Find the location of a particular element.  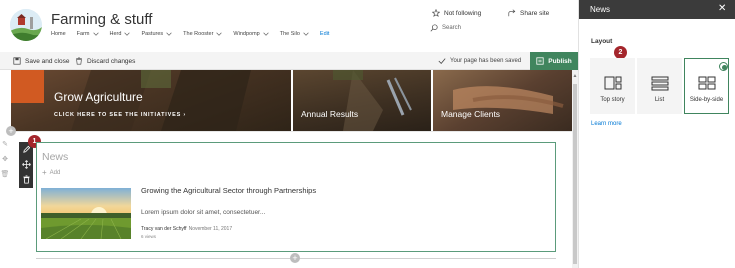

move-section-icon: ✥ is located at coordinates (5, 160).